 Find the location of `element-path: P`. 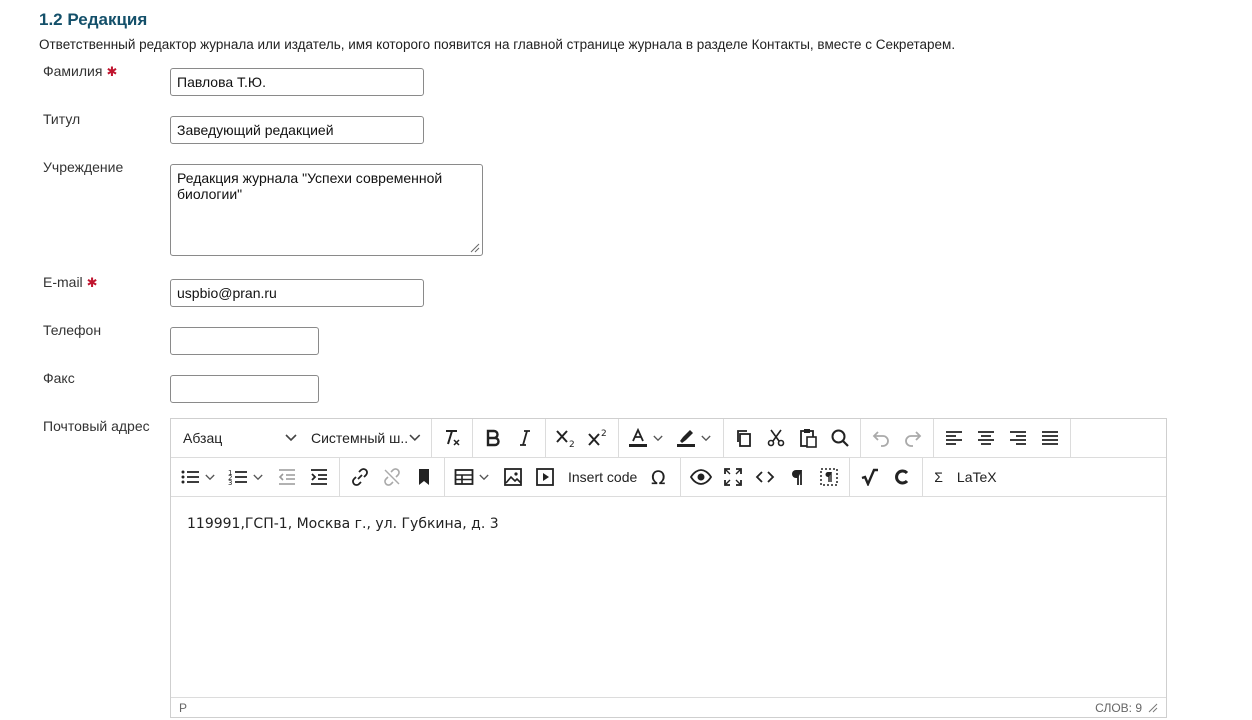

element-path: P is located at coordinates (183, 708).